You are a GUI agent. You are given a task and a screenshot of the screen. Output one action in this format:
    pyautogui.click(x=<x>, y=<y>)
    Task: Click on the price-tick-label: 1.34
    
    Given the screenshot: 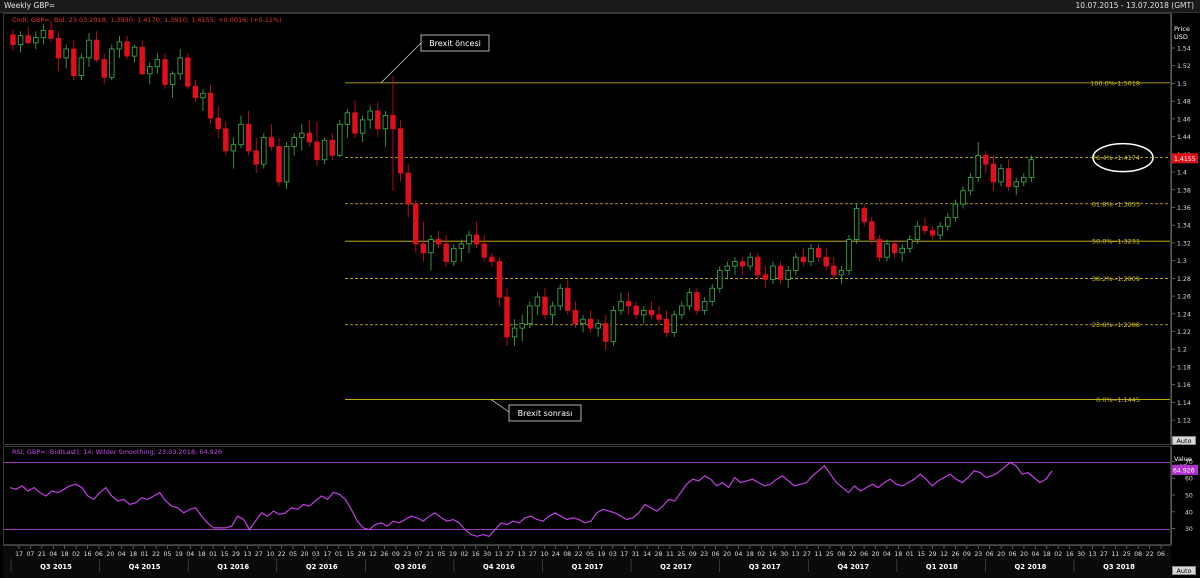 What is the action you would take?
    pyautogui.click(x=1184, y=226)
    